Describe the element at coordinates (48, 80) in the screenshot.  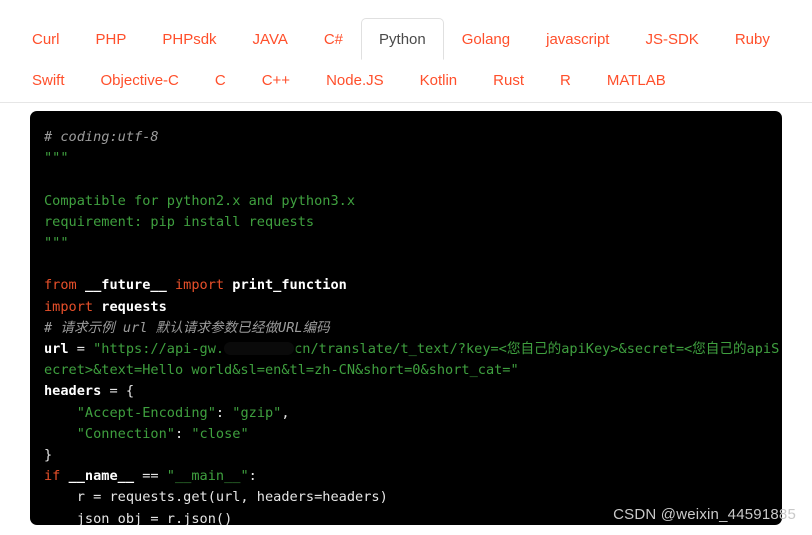
I see `tab-swift: Swift` at that location.